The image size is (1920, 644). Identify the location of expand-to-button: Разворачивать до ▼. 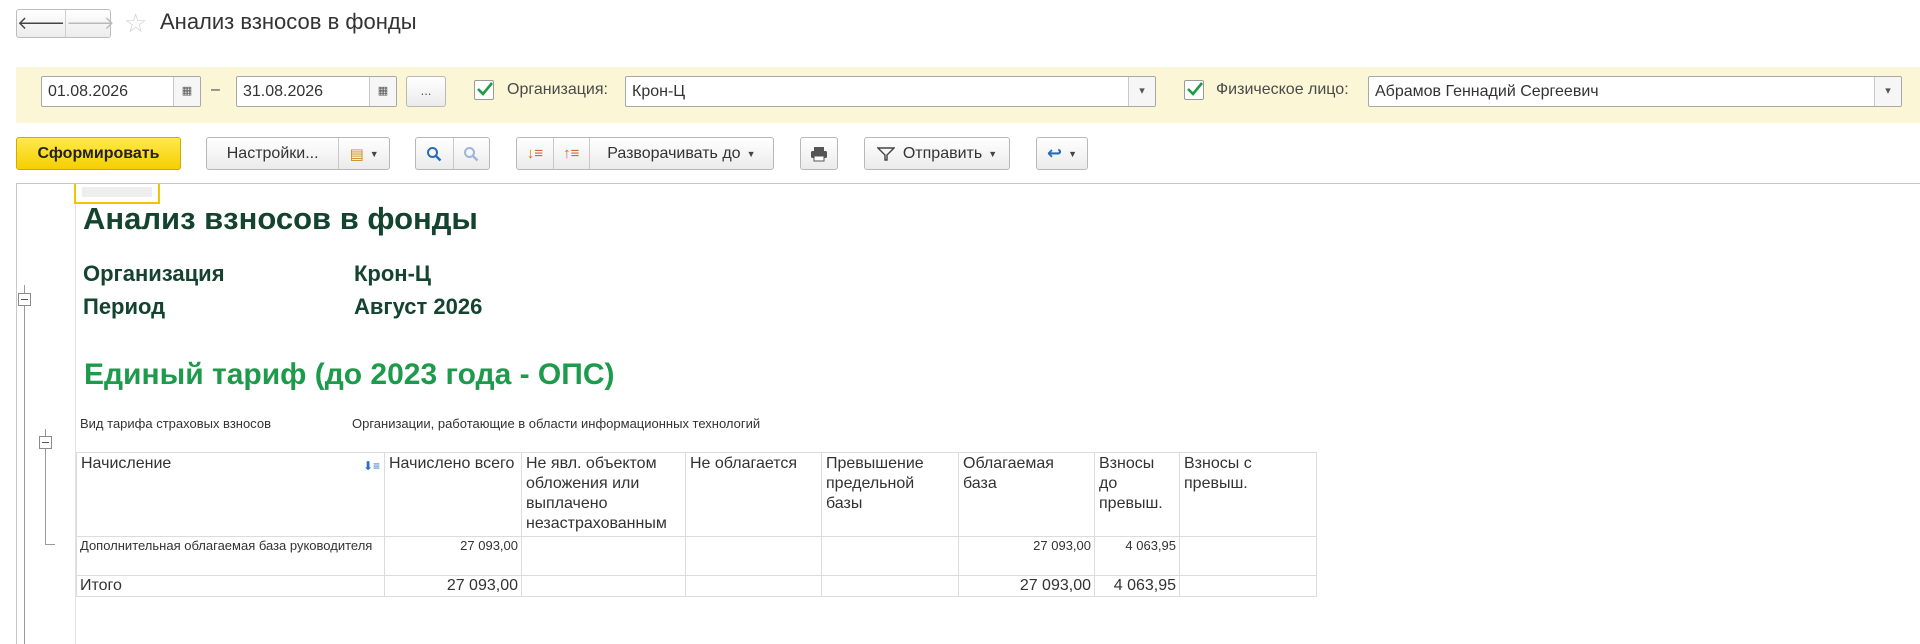
(680, 153).